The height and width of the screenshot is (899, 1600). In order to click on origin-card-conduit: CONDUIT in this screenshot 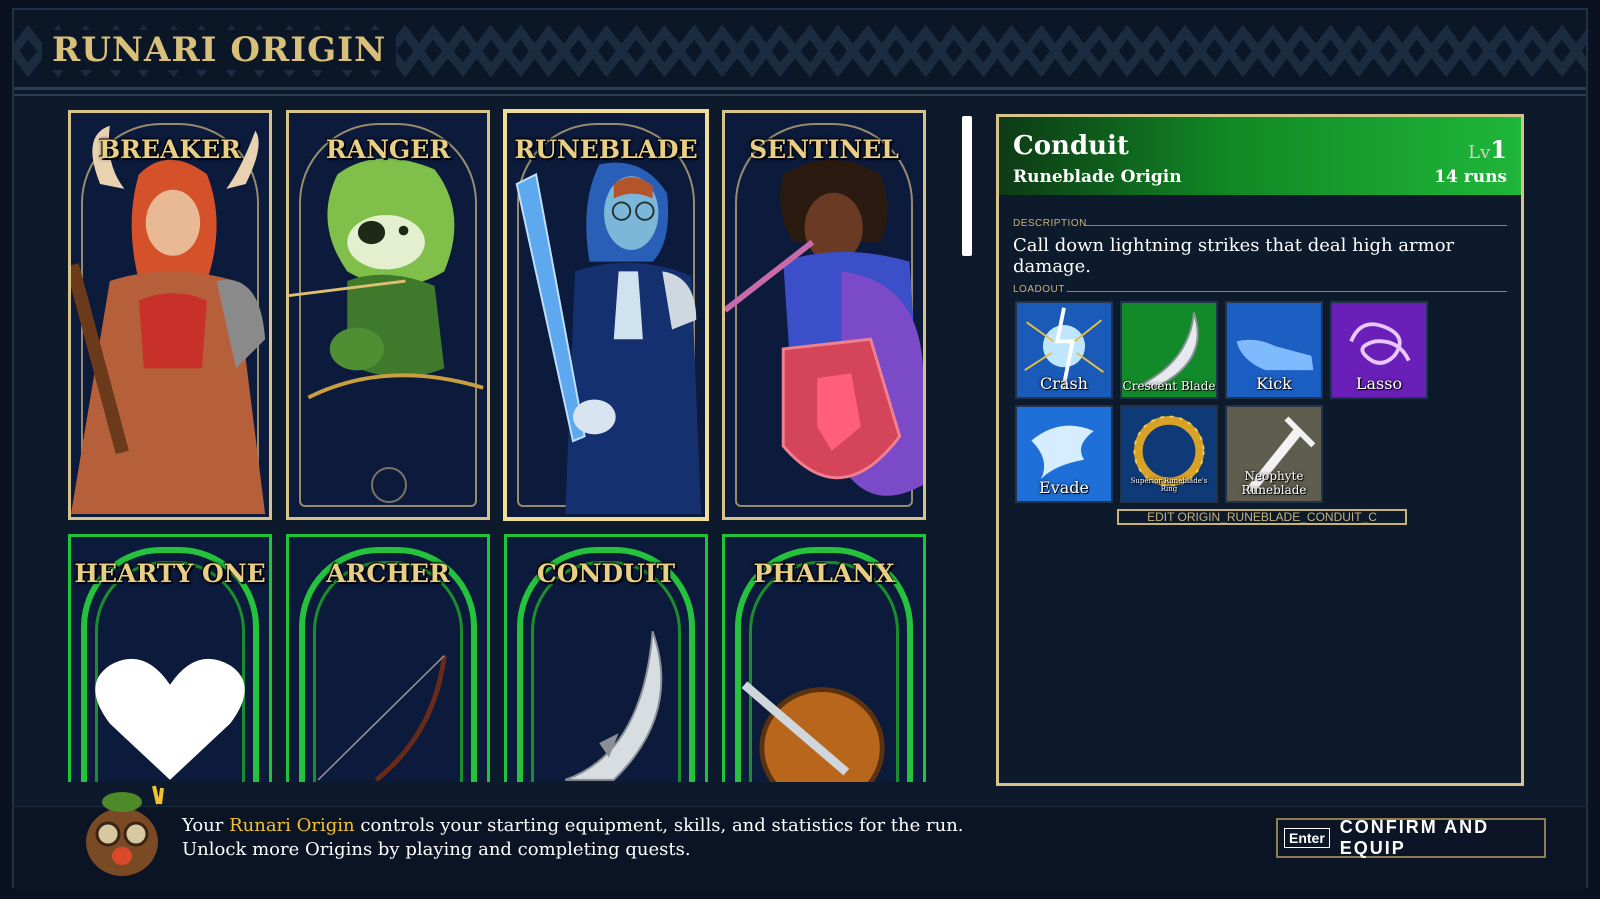, I will do `click(606, 658)`.